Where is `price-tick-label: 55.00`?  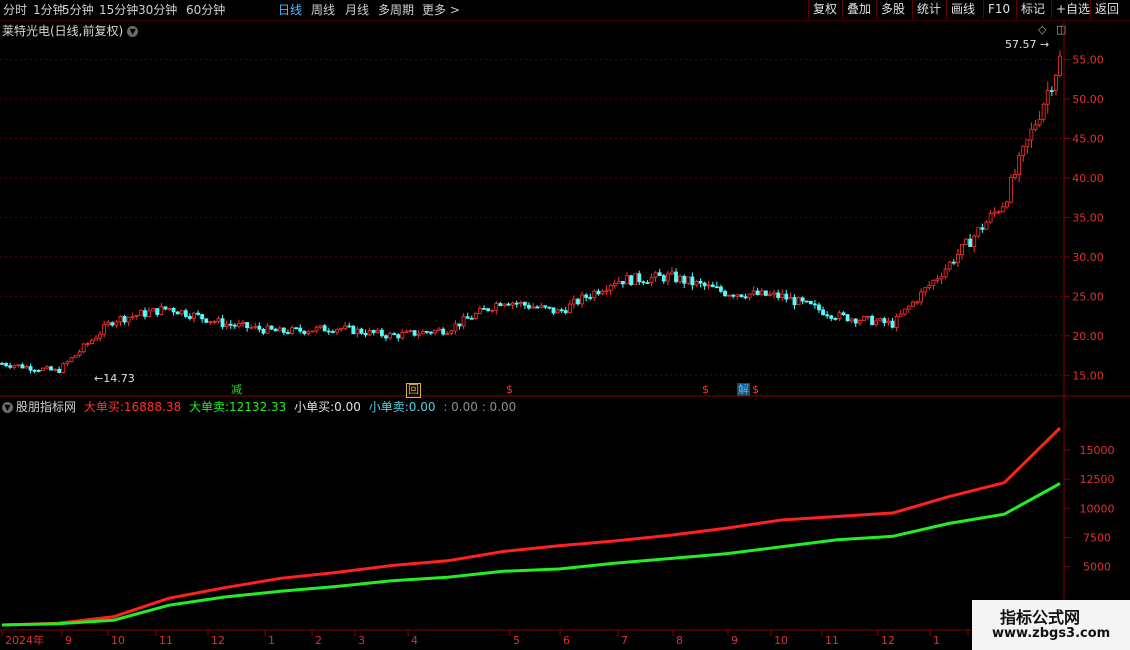 price-tick-label: 55.00 is located at coordinates (1088, 60).